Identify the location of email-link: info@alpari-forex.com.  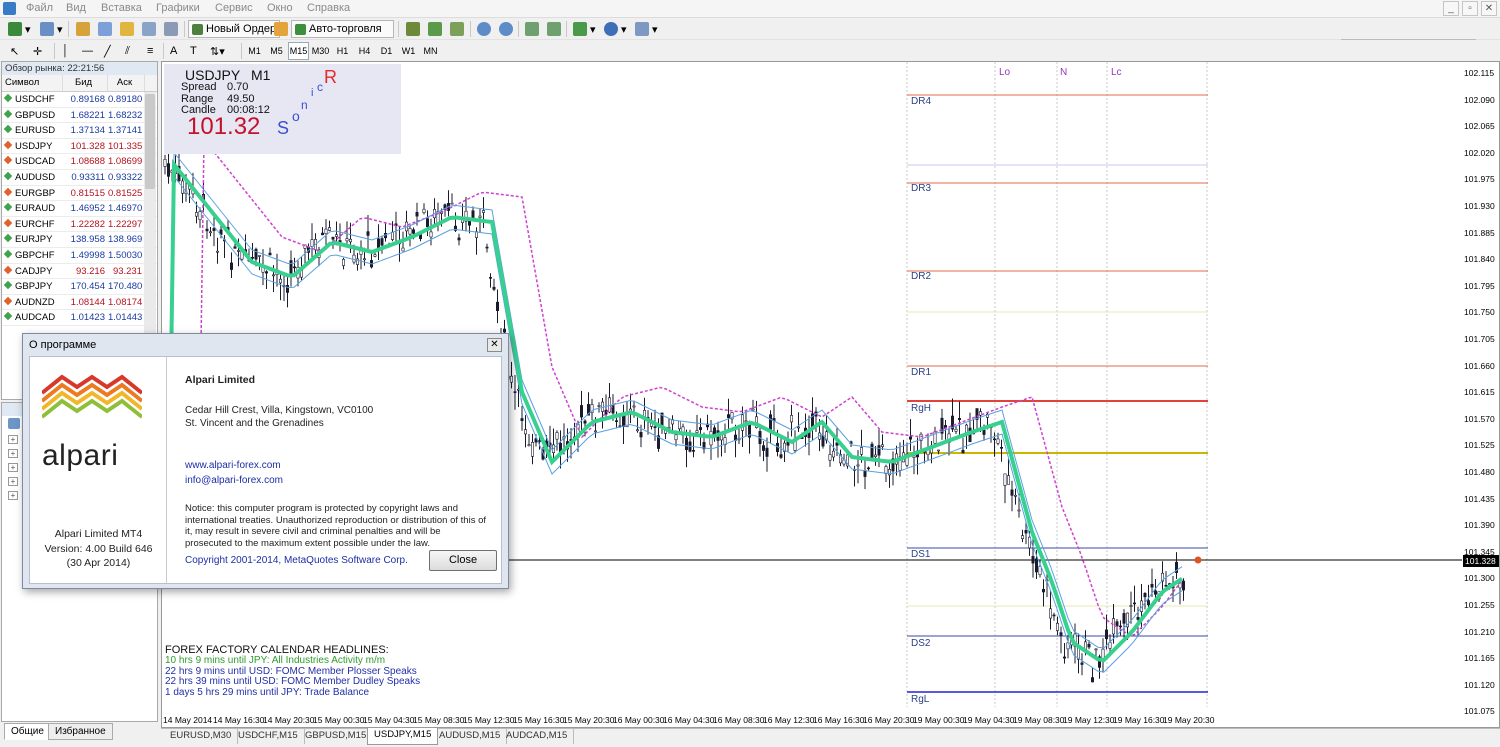
(234, 480).